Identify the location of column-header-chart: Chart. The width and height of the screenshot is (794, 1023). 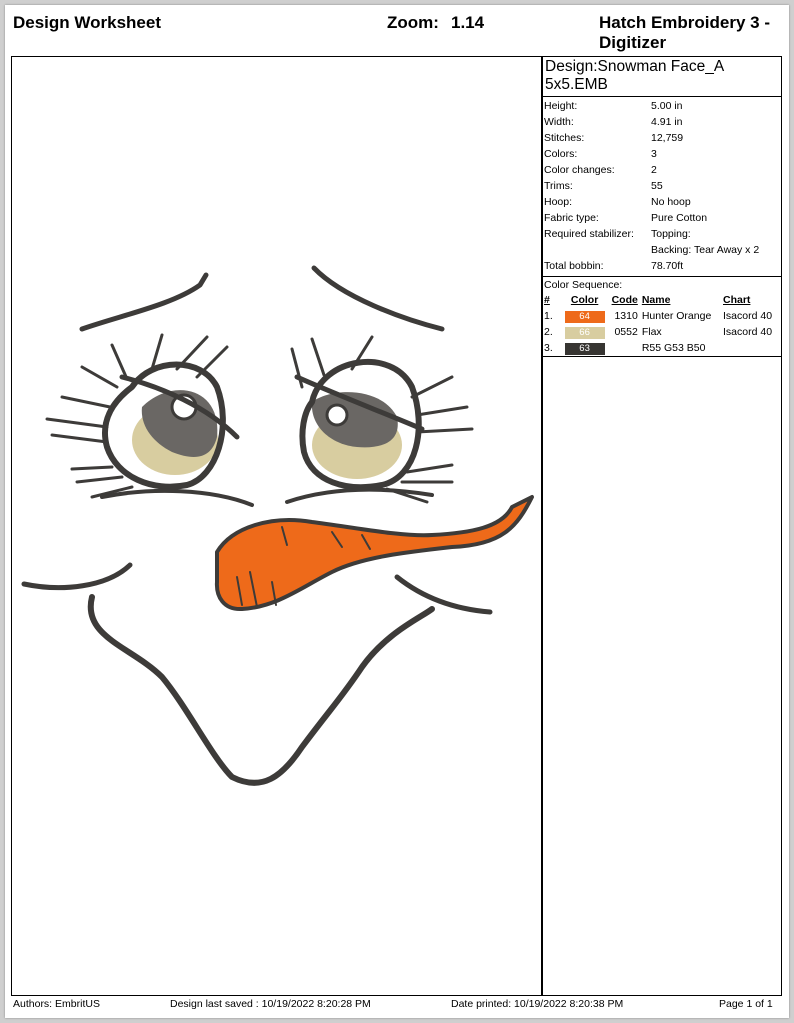
(737, 300).